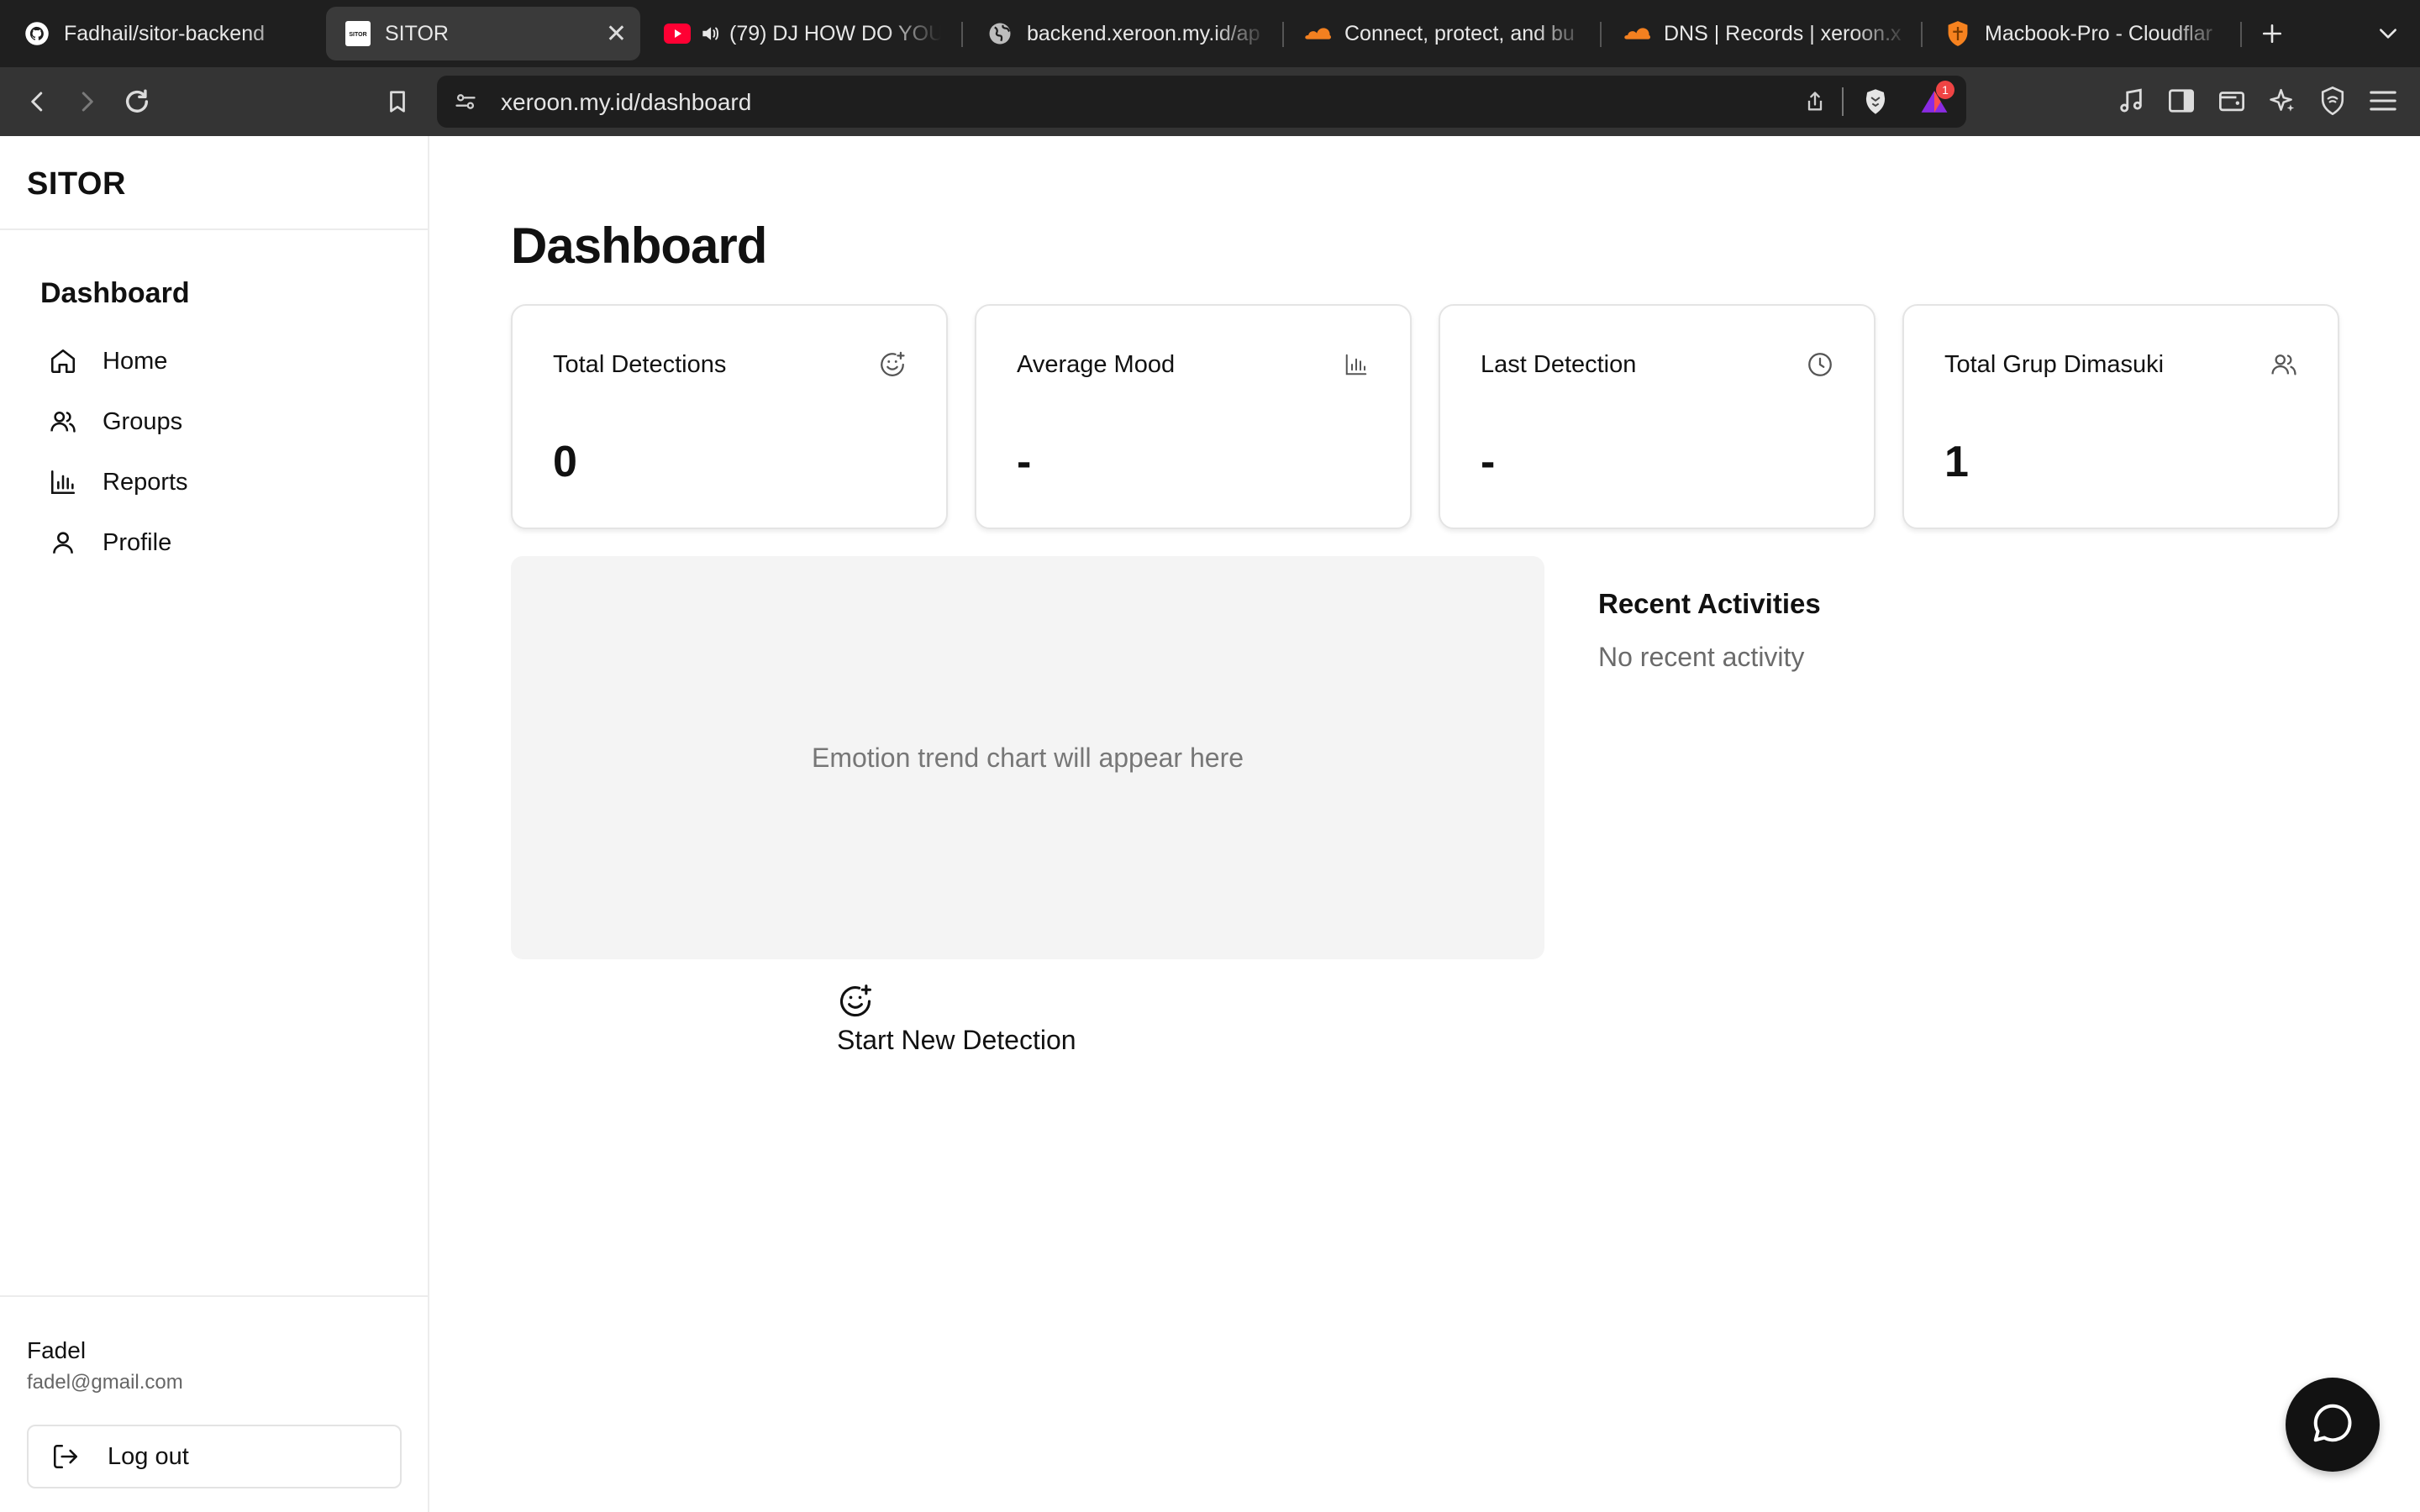 This screenshot has height=1512, width=2420. Describe the element at coordinates (1957, 33) in the screenshot. I see `warp-shield-icon` at that location.